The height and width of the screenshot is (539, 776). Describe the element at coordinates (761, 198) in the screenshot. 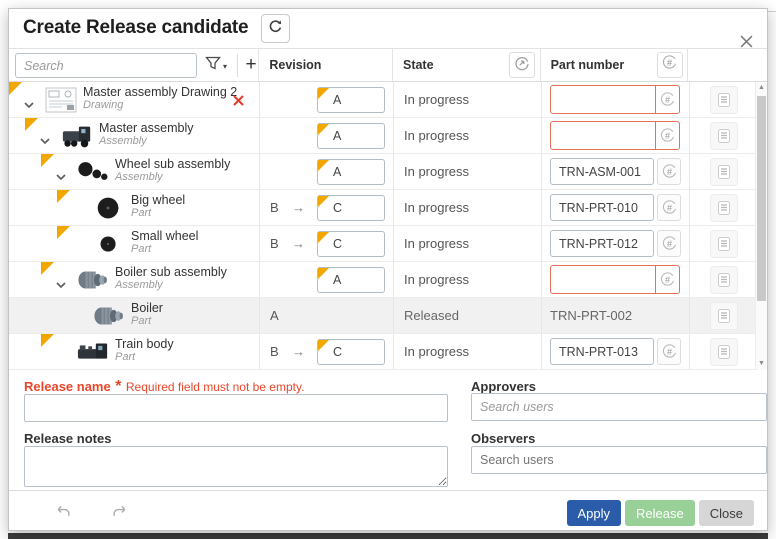

I see `scrollbar-thumb` at that location.